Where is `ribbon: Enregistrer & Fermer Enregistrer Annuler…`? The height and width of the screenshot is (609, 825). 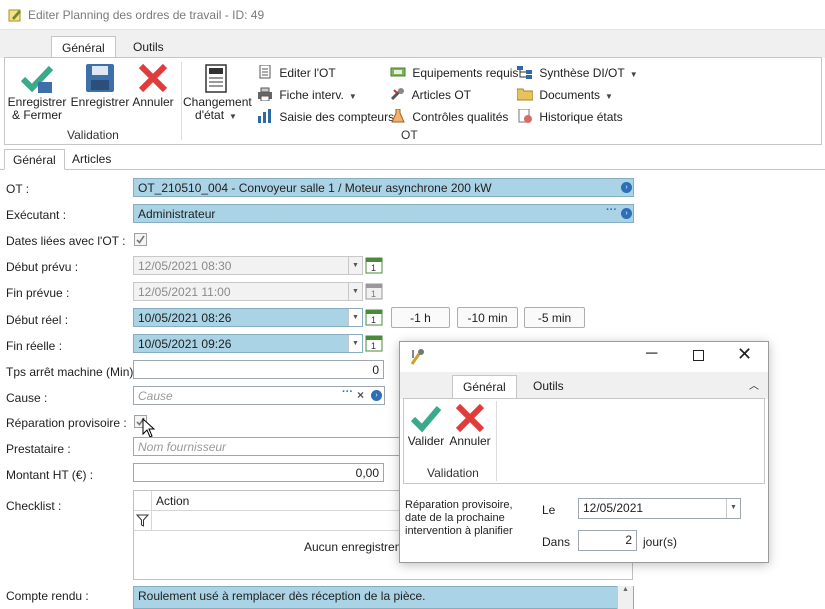
ribbon: Enregistrer & Fermer Enregistrer Annuler… is located at coordinates (413, 101).